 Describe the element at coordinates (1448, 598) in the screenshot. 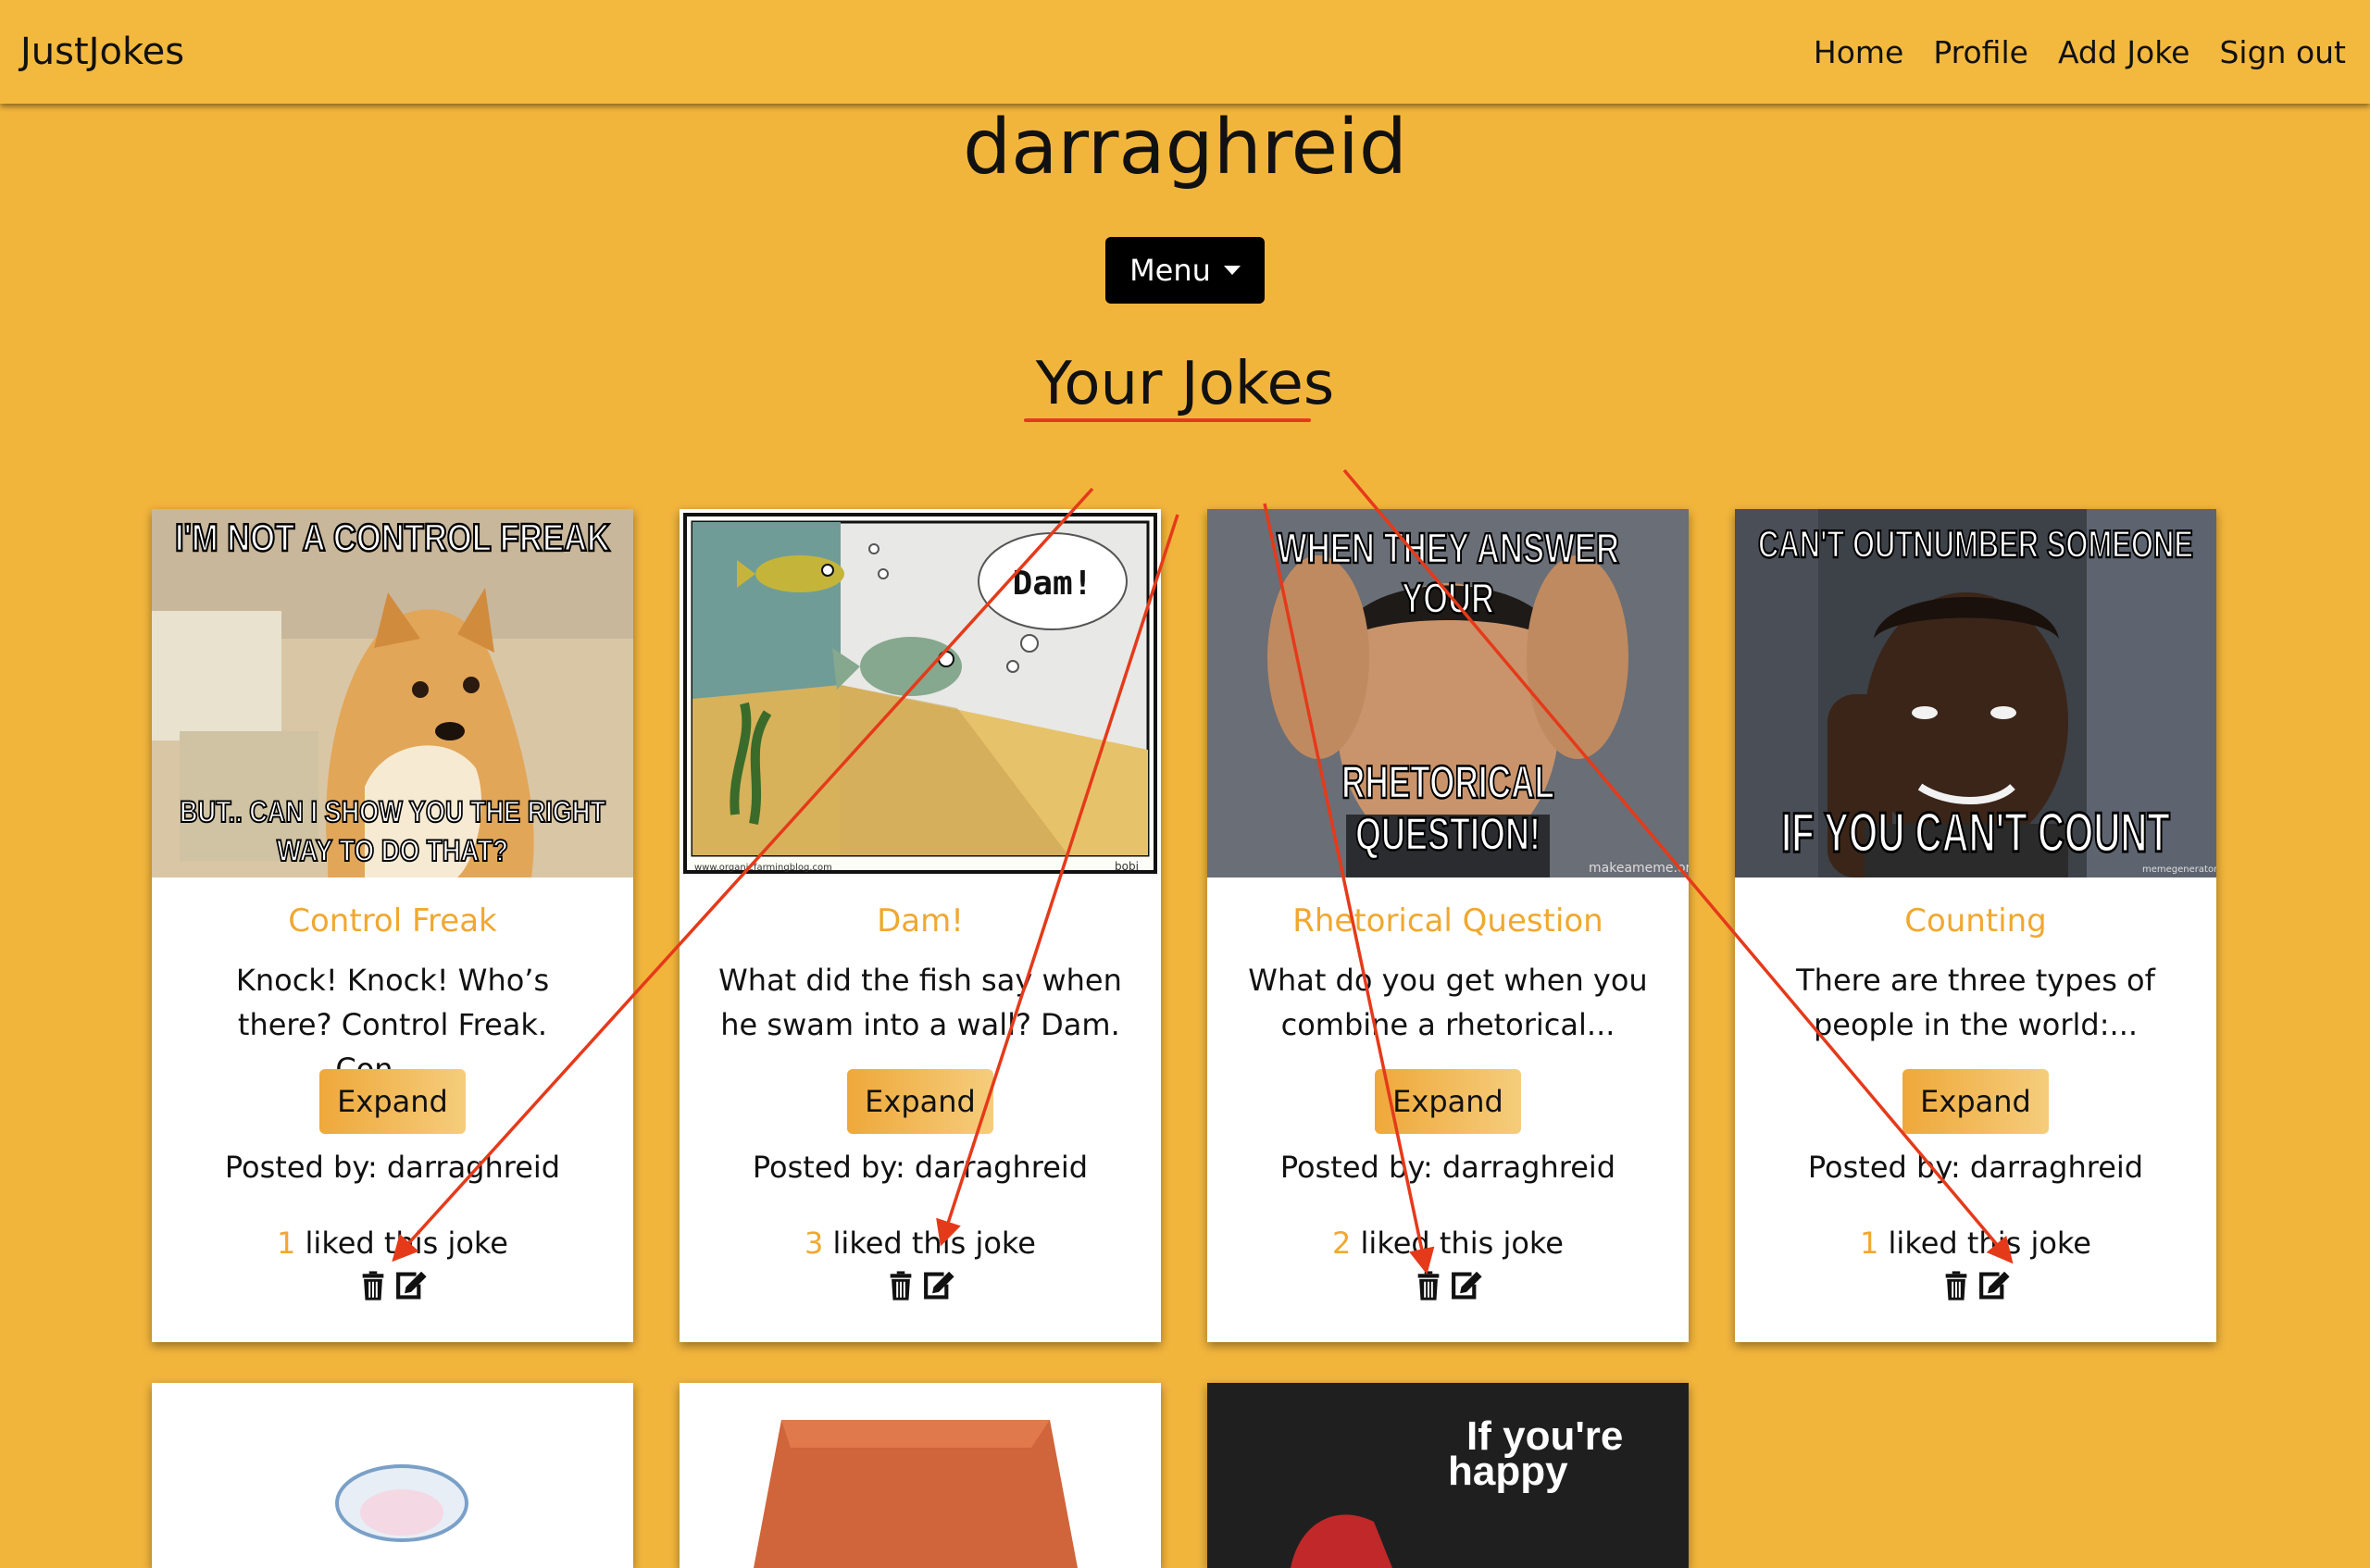

I see `meme-top-text-2: YOUR` at that location.